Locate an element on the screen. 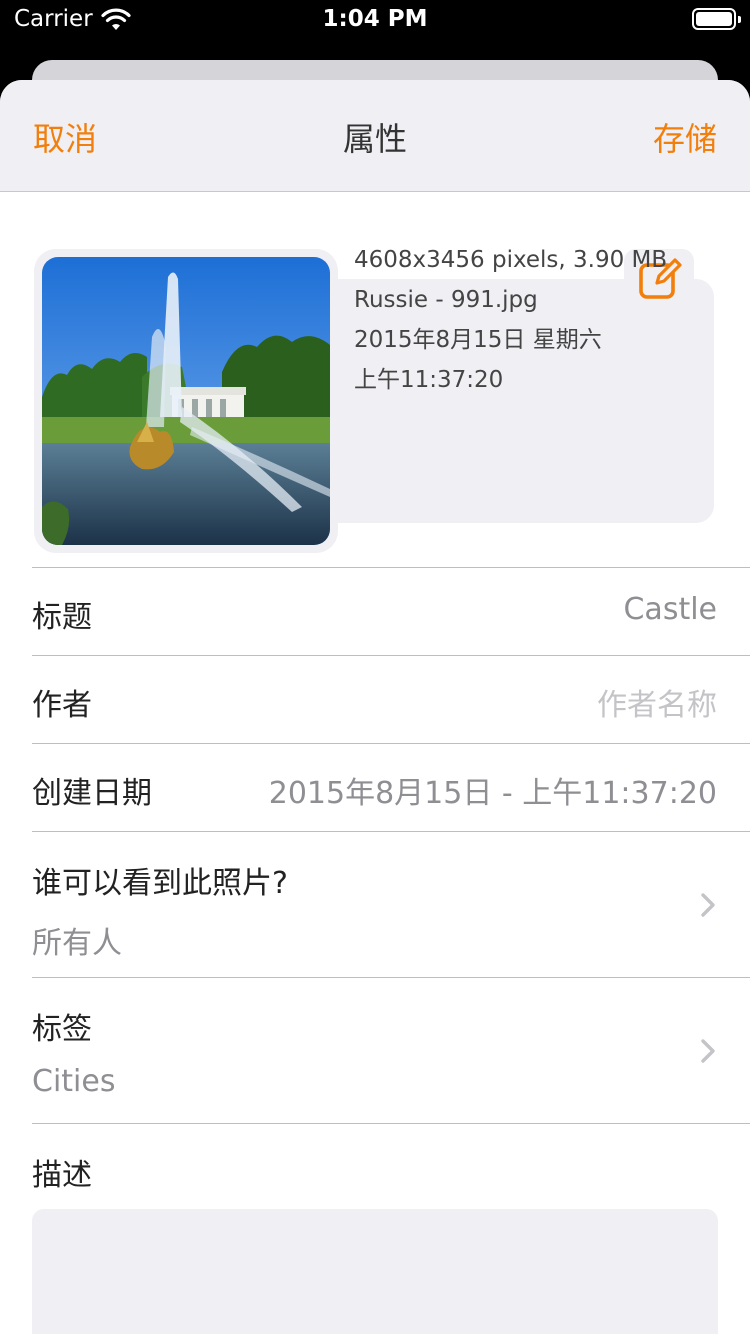 The height and width of the screenshot is (1334, 750). title-row: 标题 Castle is located at coordinates (391, 611).